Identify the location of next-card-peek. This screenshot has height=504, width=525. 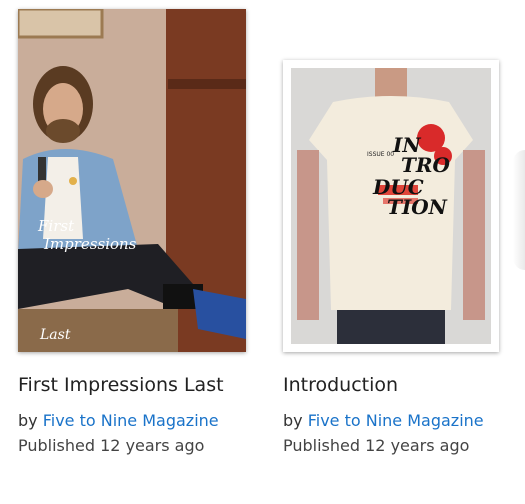
(519, 210).